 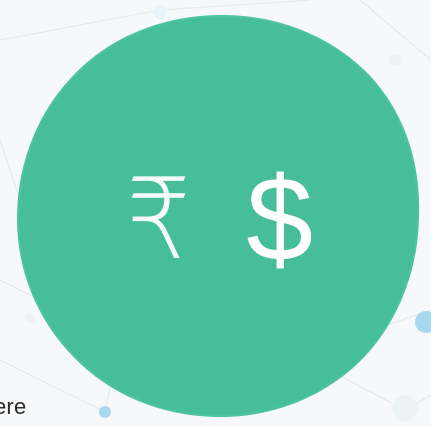 I want to click on dollar-icon: $, so click(x=279, y=219).